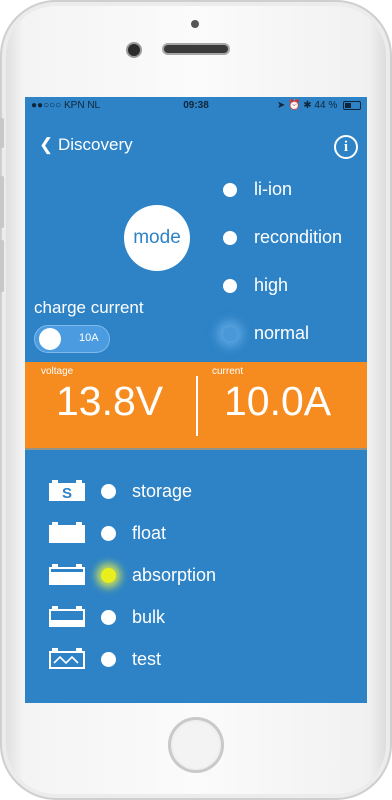  What do you see at coordinates (196, 745) in the screenshot?
I see `home-button` at bounding box center [196, 745].